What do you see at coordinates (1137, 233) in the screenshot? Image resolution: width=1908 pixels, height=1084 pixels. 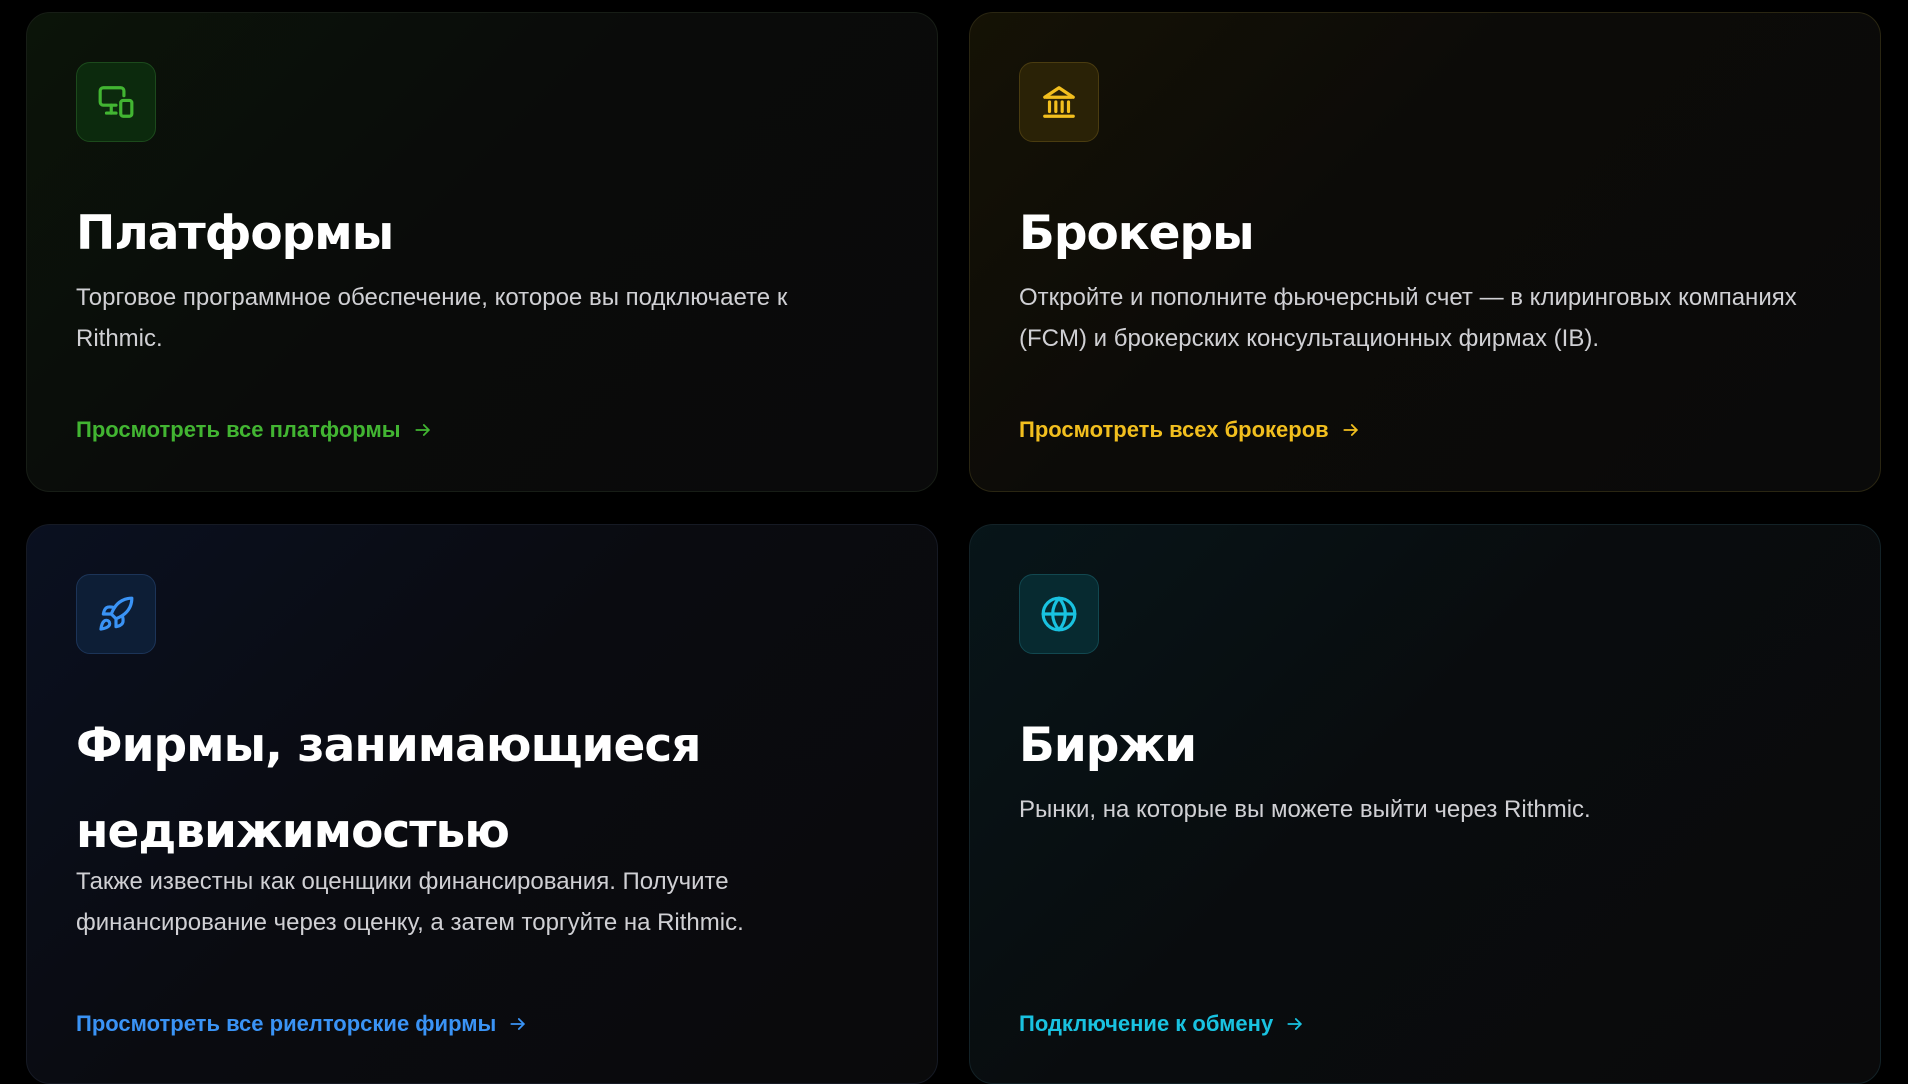 I see `card-title: Брокеры` at bounding box center [1137, 233].